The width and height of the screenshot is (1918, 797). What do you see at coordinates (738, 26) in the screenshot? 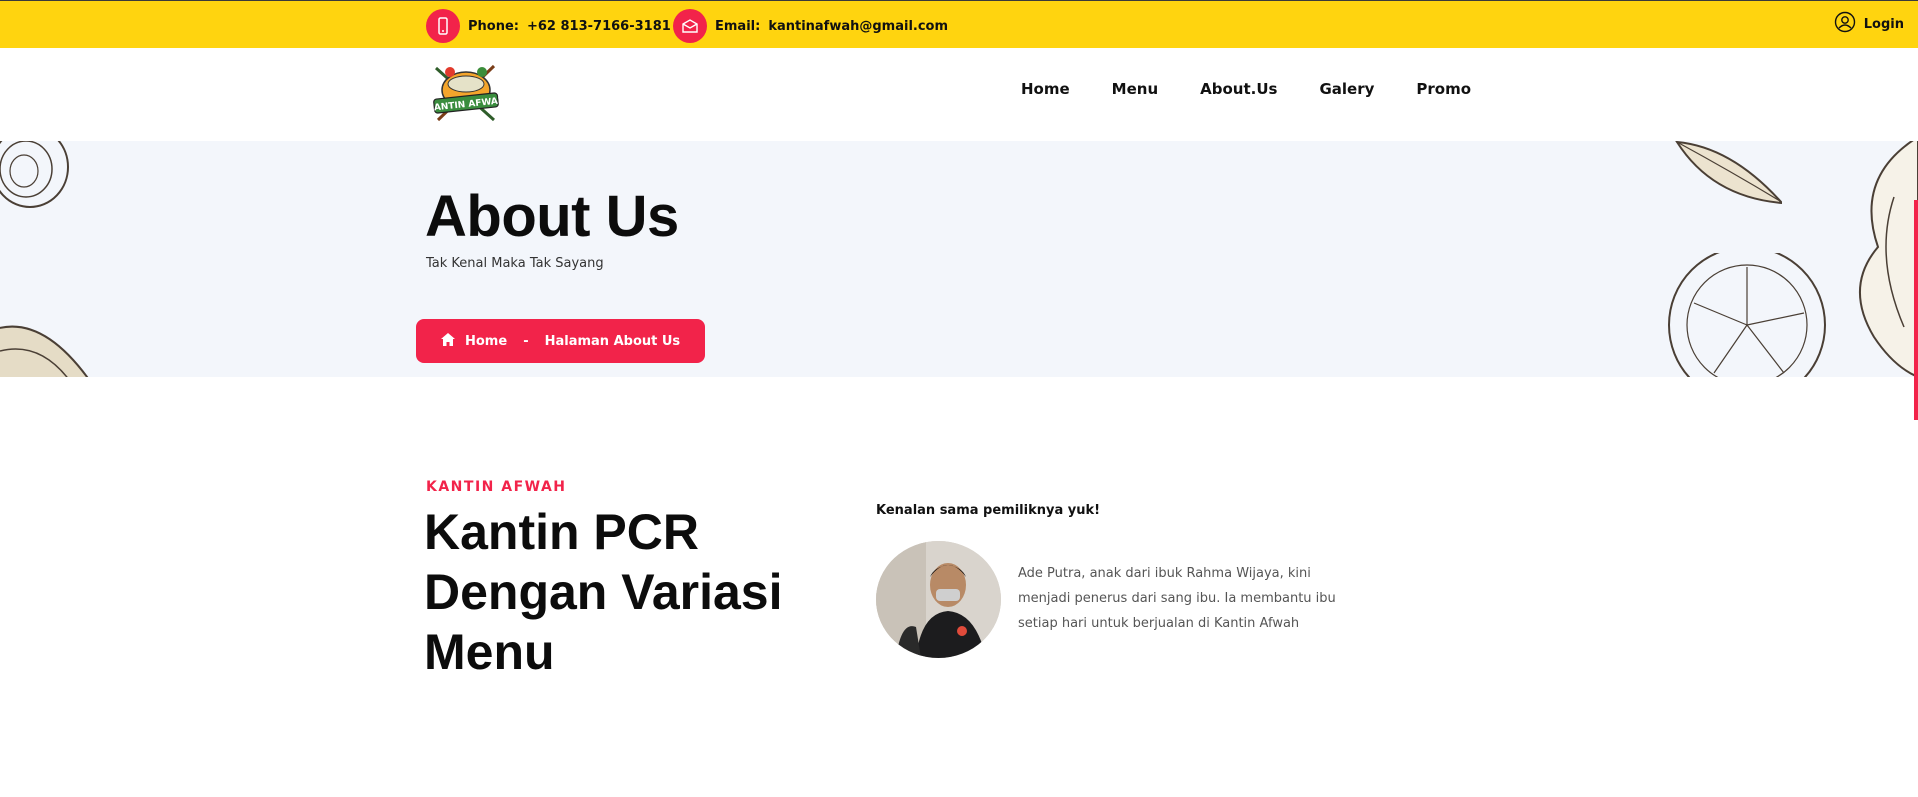
I see `email-label: Email:` at bounding box center [738, 26].